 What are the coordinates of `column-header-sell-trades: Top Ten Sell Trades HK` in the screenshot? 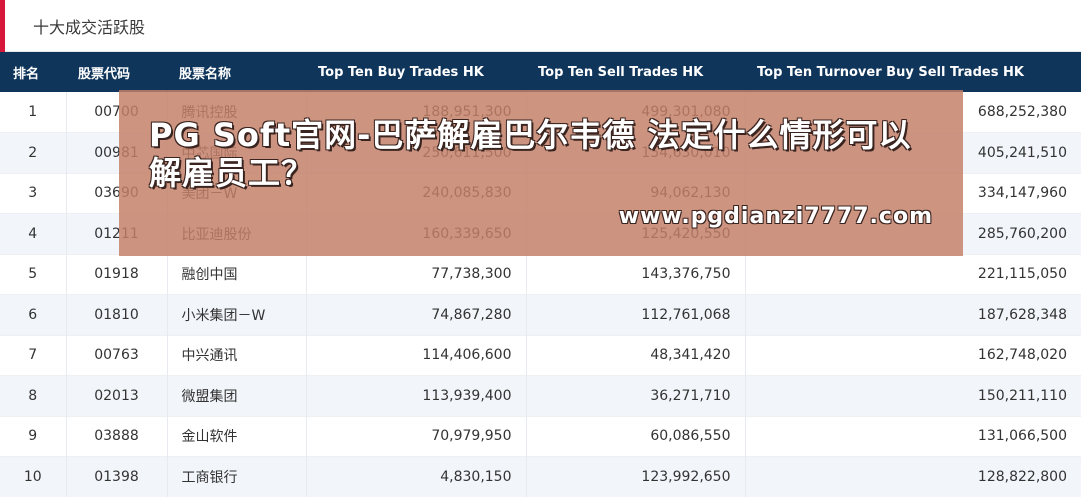 It's located at (635, 72).